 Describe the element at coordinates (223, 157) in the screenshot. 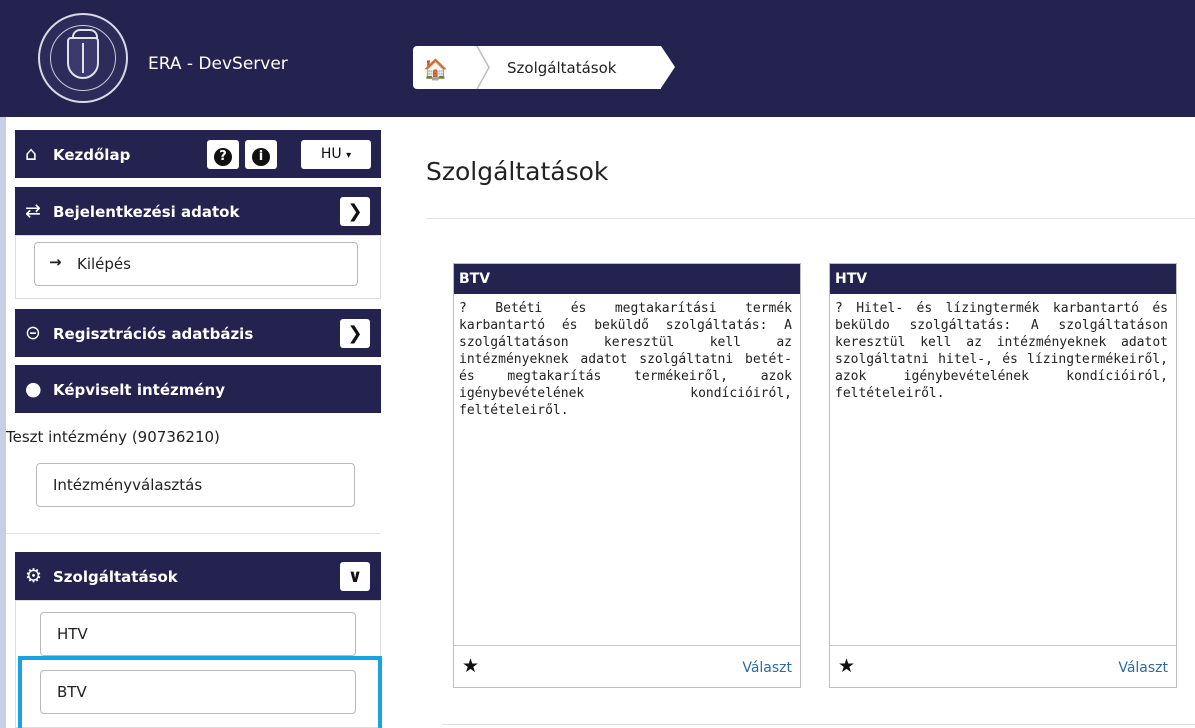

I see `question-icon: ?` at that location.